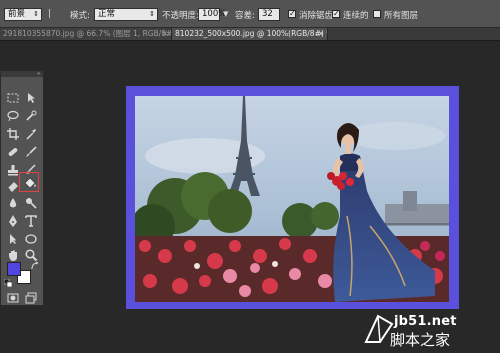  I want to click on blur-tool-icon, so click(13, 203).